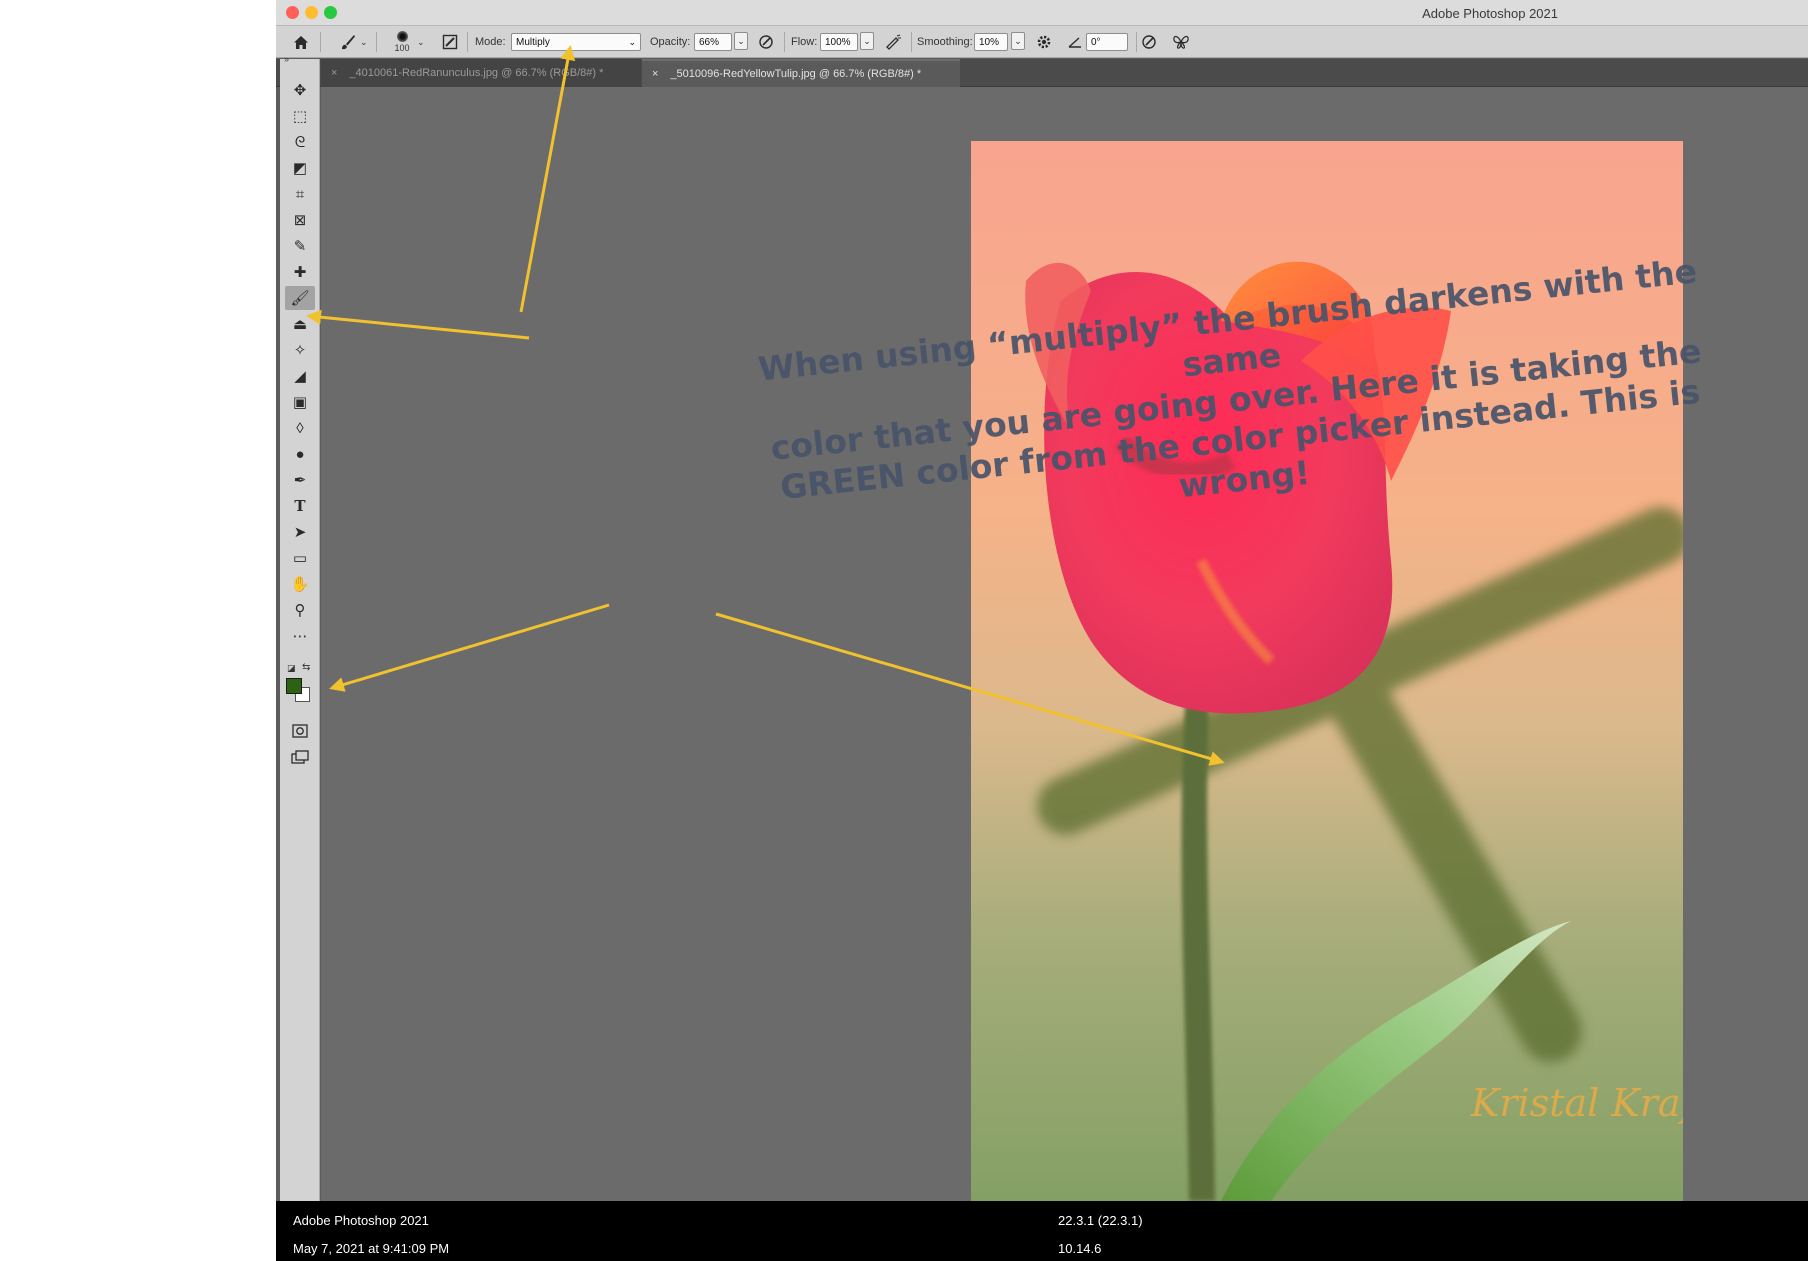  What do you see at coordinates (893, 42) in the screenshot?
I see `airbrush-icon` at bounding box center [893, 42].